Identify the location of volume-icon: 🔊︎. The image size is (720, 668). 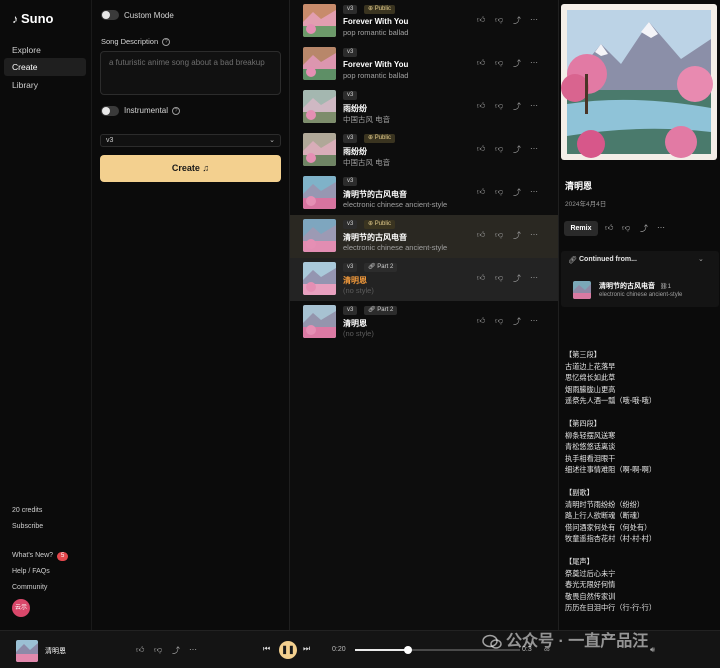
(652, 650).